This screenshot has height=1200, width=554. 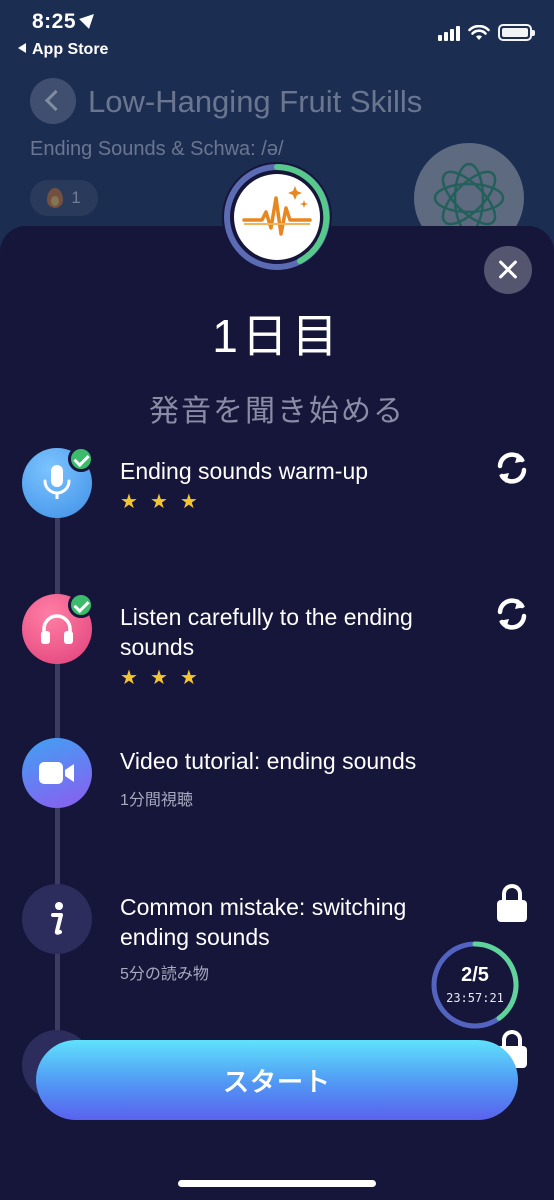 I want to click on streak-count: 1, so click(x=76, y=197).